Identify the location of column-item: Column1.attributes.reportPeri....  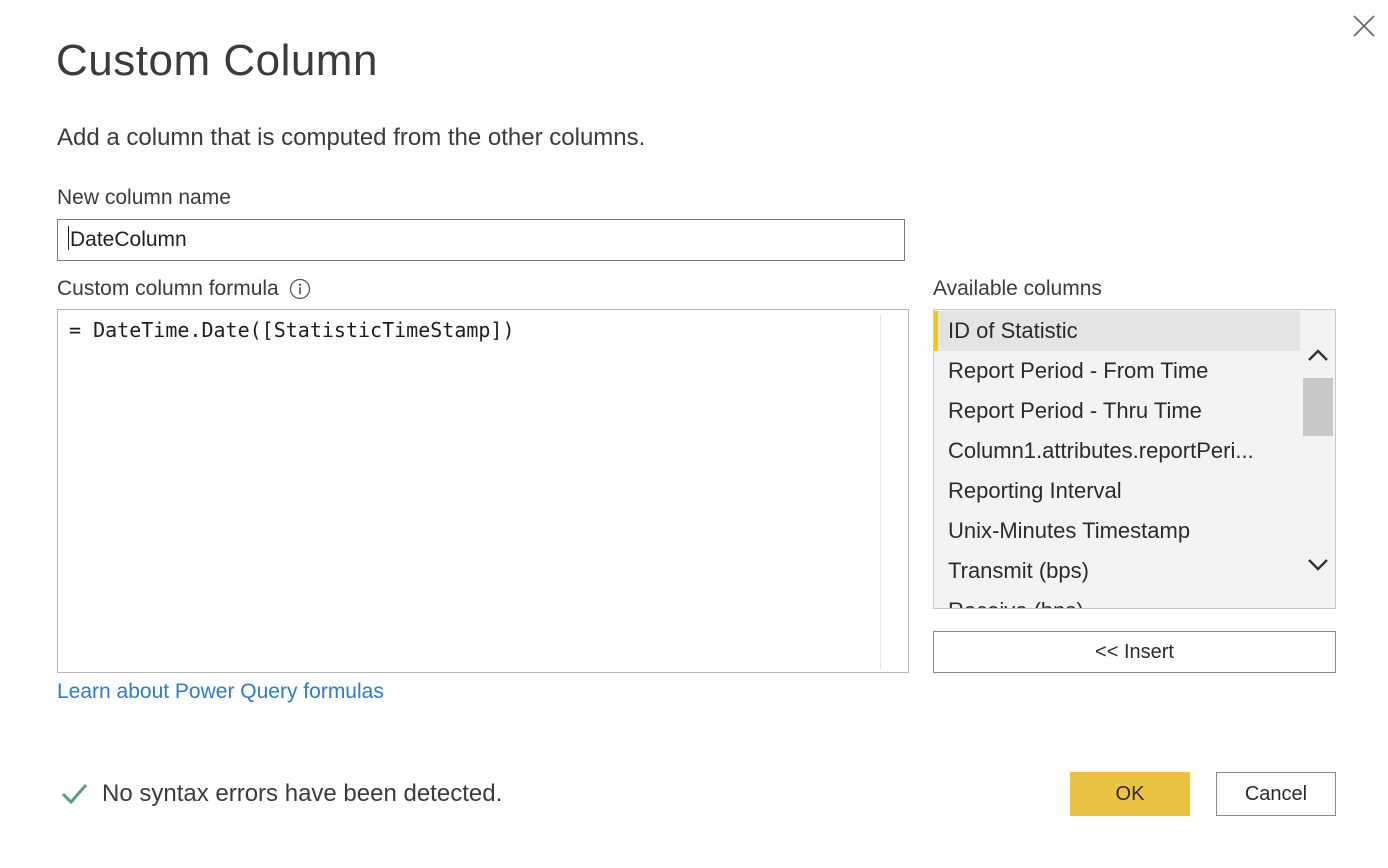
(1117, 451).